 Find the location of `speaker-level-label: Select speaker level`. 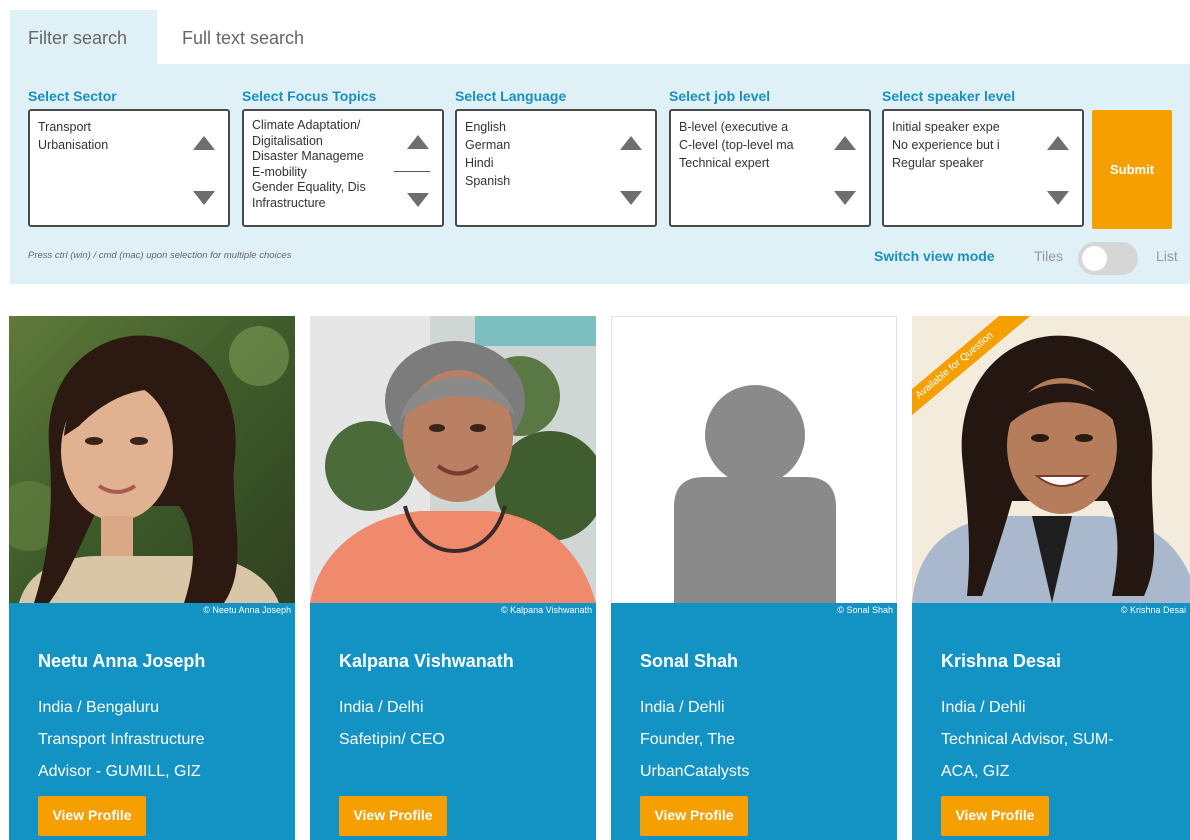

speaker-level-label: Select speaker level is located at coordinates (949, 96).